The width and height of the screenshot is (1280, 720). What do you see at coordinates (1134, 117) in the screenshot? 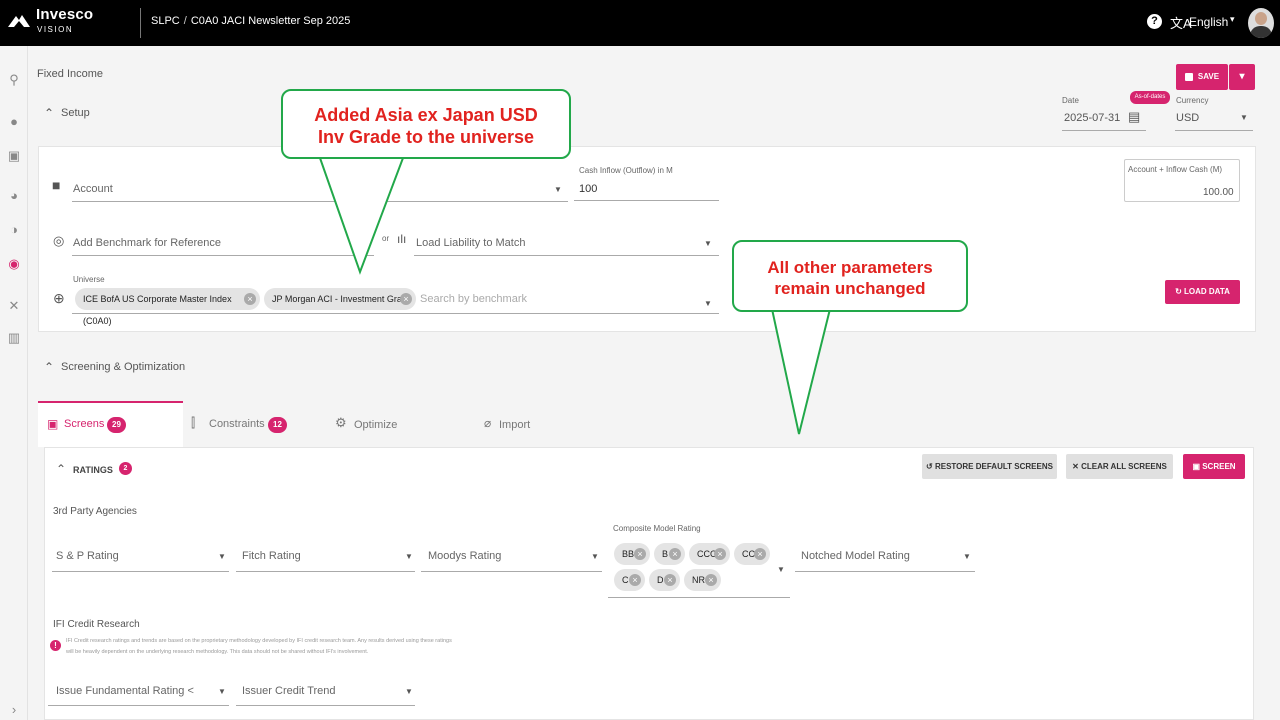
I see `calendar-icon: ▤` at bounding box center [1134, 117].